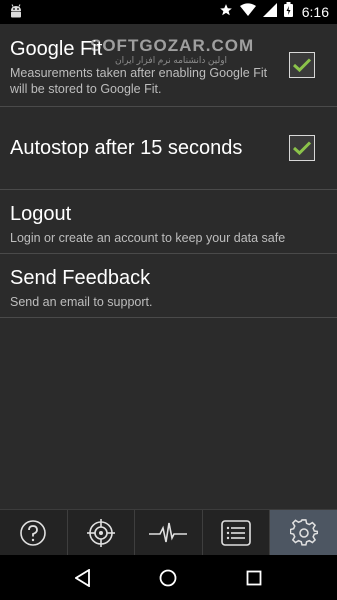 This screenshot has height=600, width=337. I want to click on home-icon, so click(168, 577).